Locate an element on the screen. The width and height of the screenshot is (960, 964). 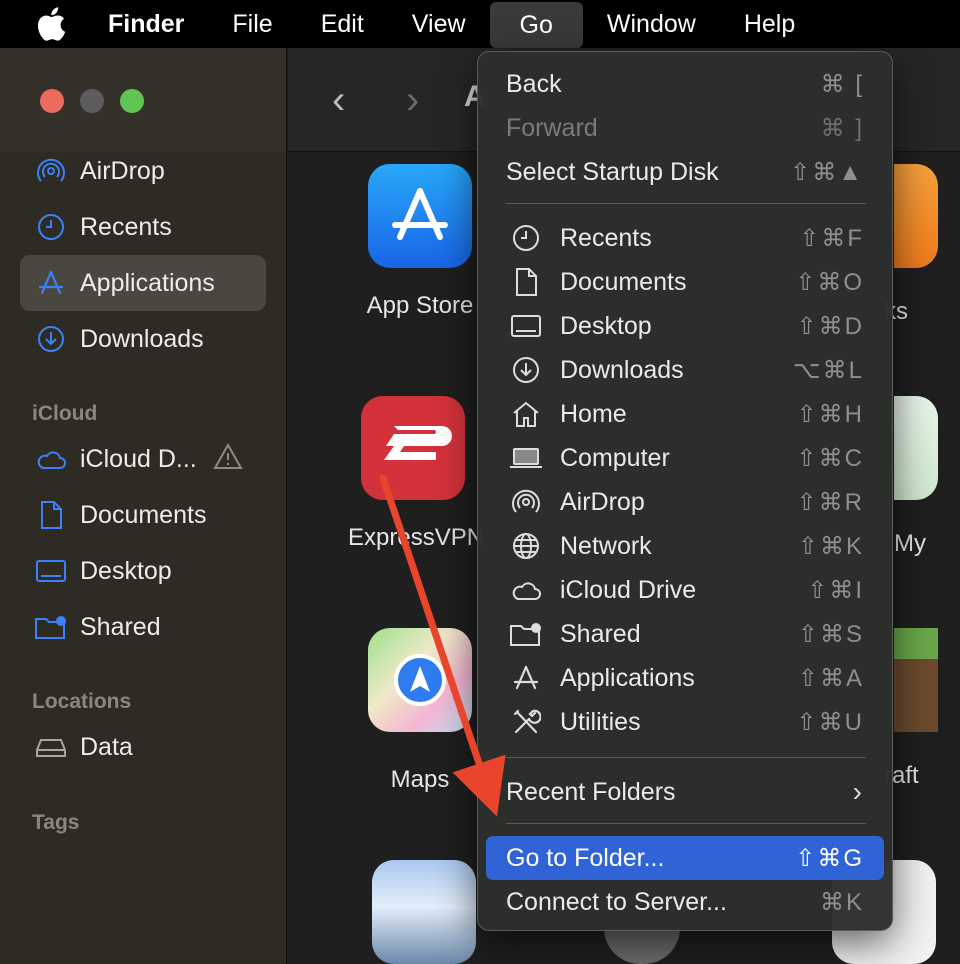
app-item-preview is located at coordinates (424, 912).